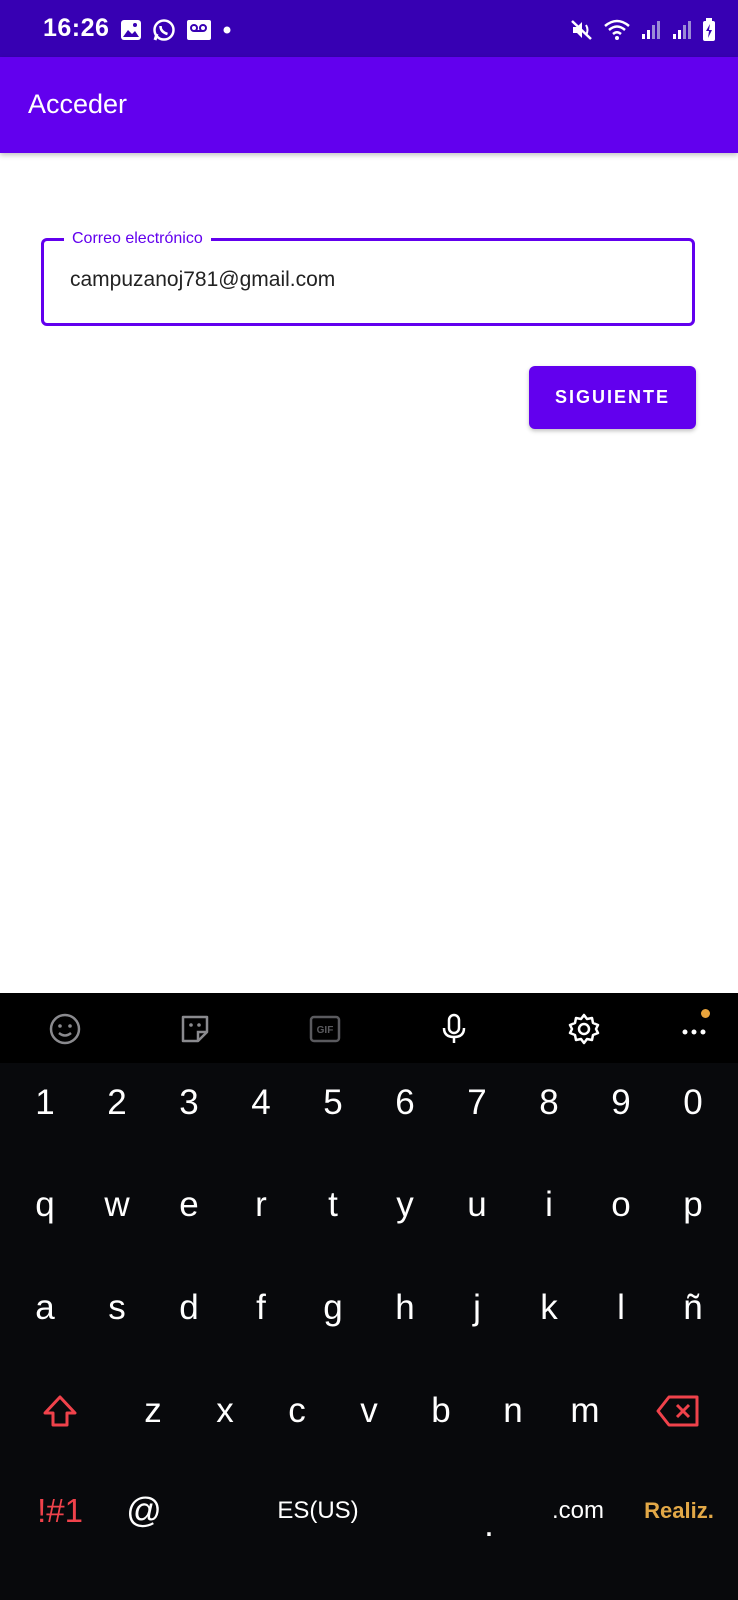 This screenshot has height=1600, width=738. I want to click on key-t: t, so click(333, 1205).